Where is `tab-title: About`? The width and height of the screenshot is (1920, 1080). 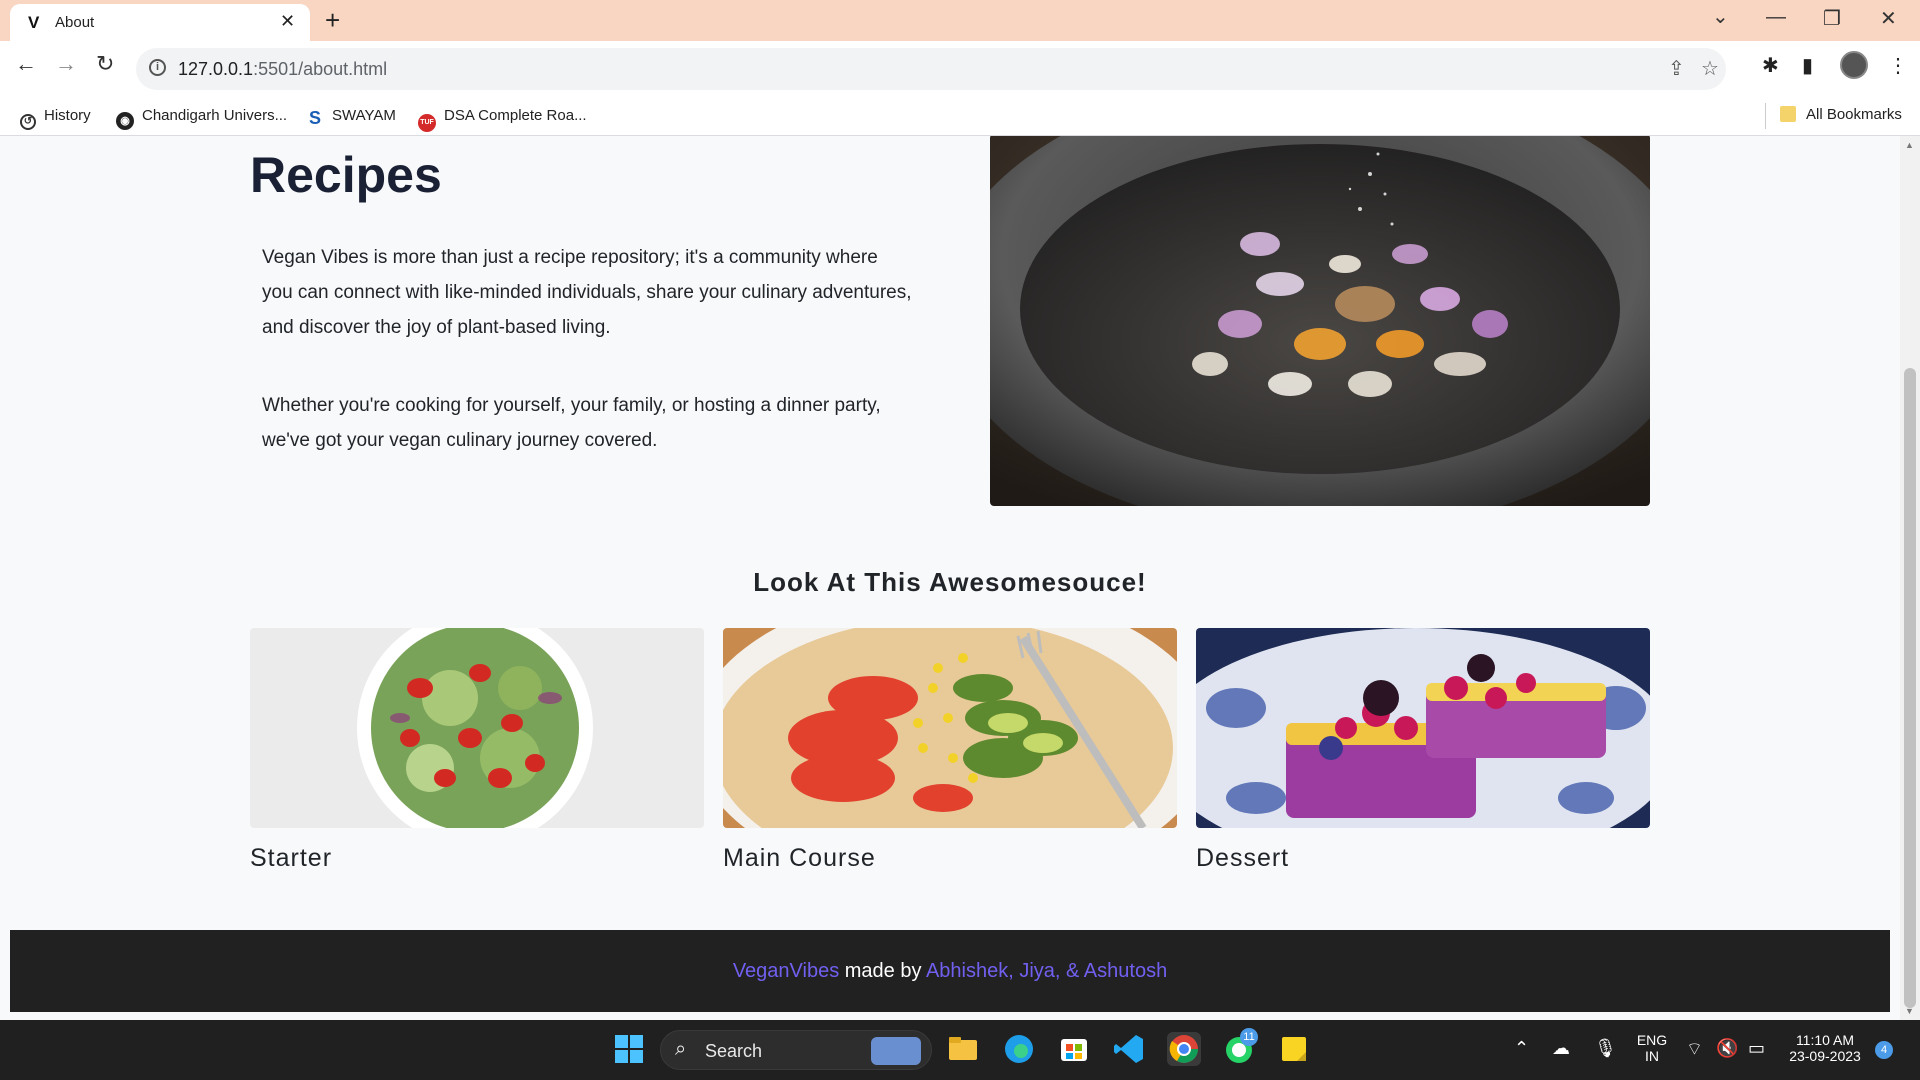
tab-title: About is located at coordinates (75, 22).